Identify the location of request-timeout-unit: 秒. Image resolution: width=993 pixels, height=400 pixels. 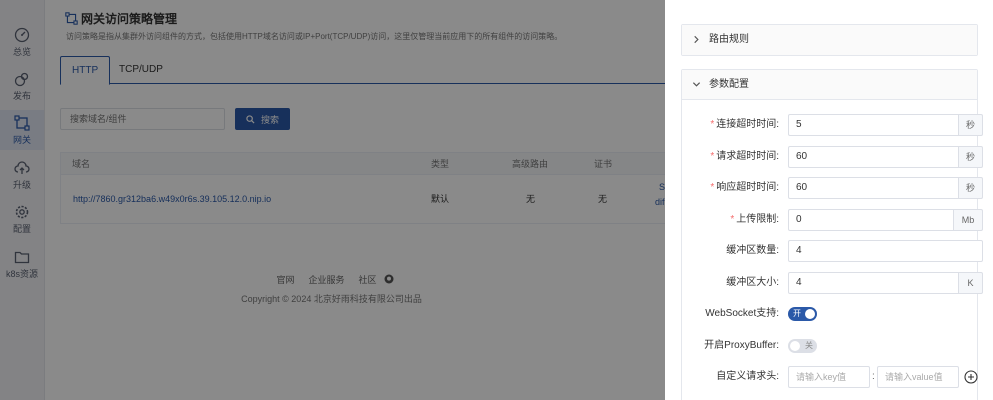
(971, 157).